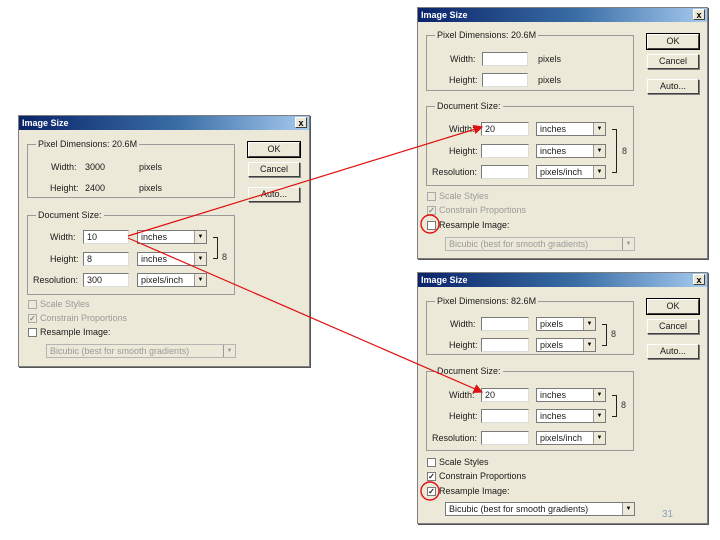 The image size is (720, 540). What do you see at coordinates (106, 237) in the screenshot?
I see `doc-width-input: 10` at bounding box center [106, 237].